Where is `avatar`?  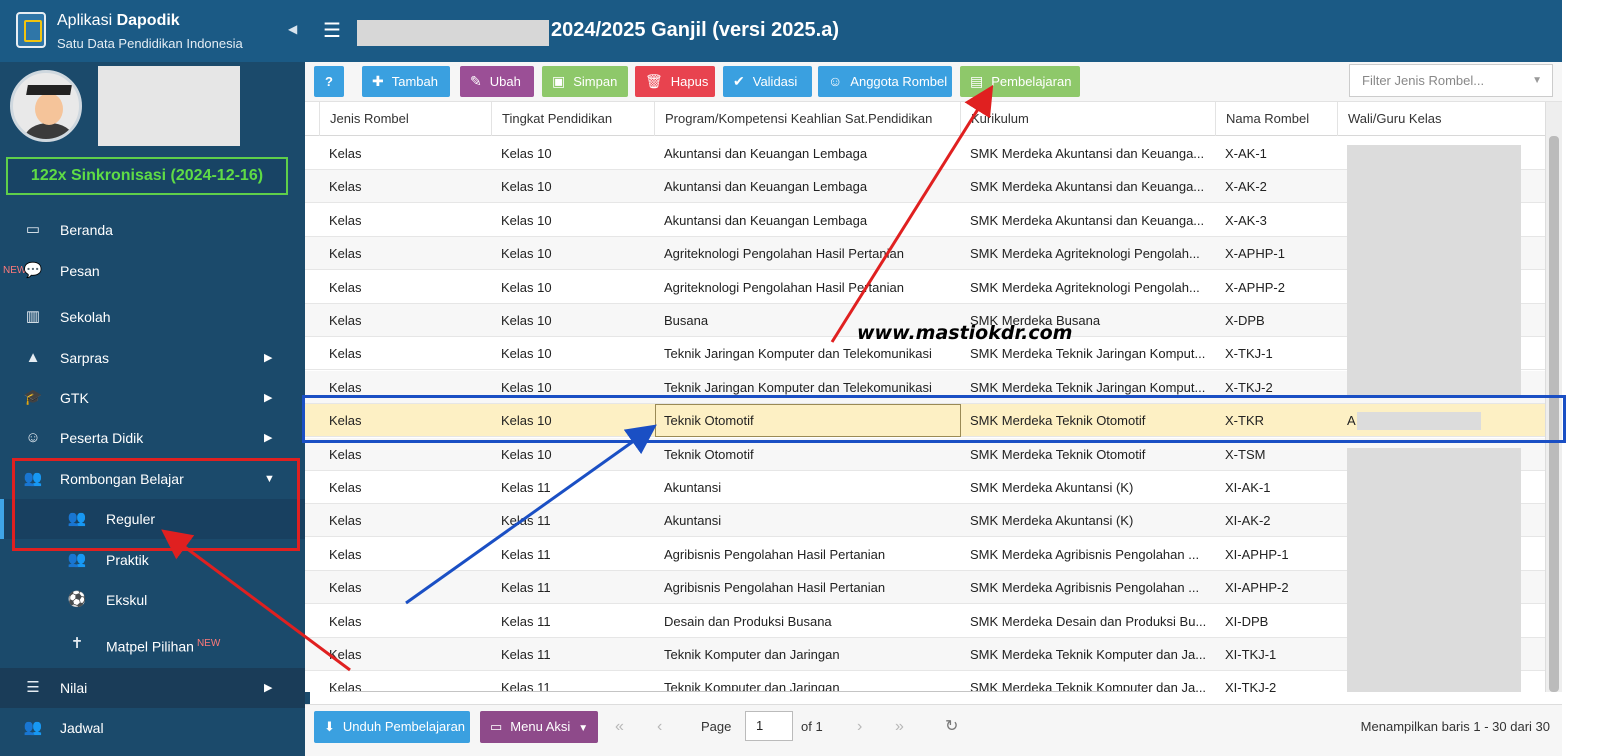 avatar is located at coordinates (46, 106).